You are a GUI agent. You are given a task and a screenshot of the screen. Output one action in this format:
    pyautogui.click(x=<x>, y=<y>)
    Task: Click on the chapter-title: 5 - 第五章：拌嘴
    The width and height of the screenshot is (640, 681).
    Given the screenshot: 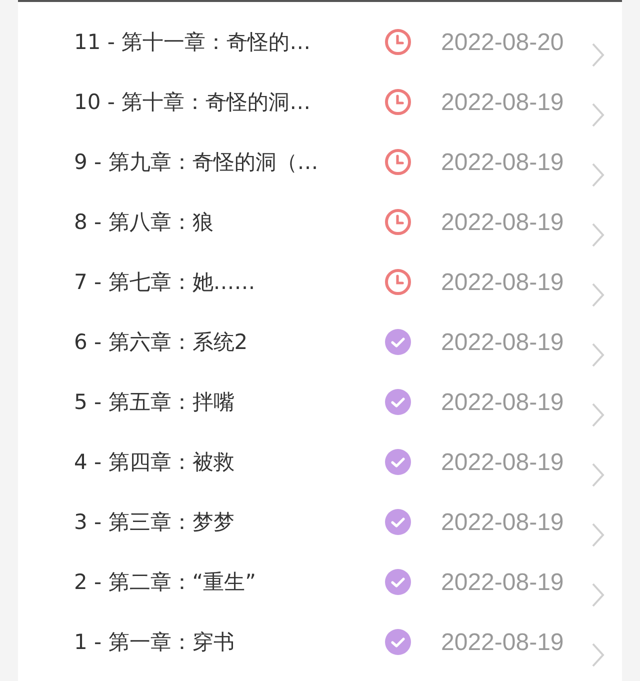 What is the action you would take?
    pyautogui.click(x=155, y=402)
    